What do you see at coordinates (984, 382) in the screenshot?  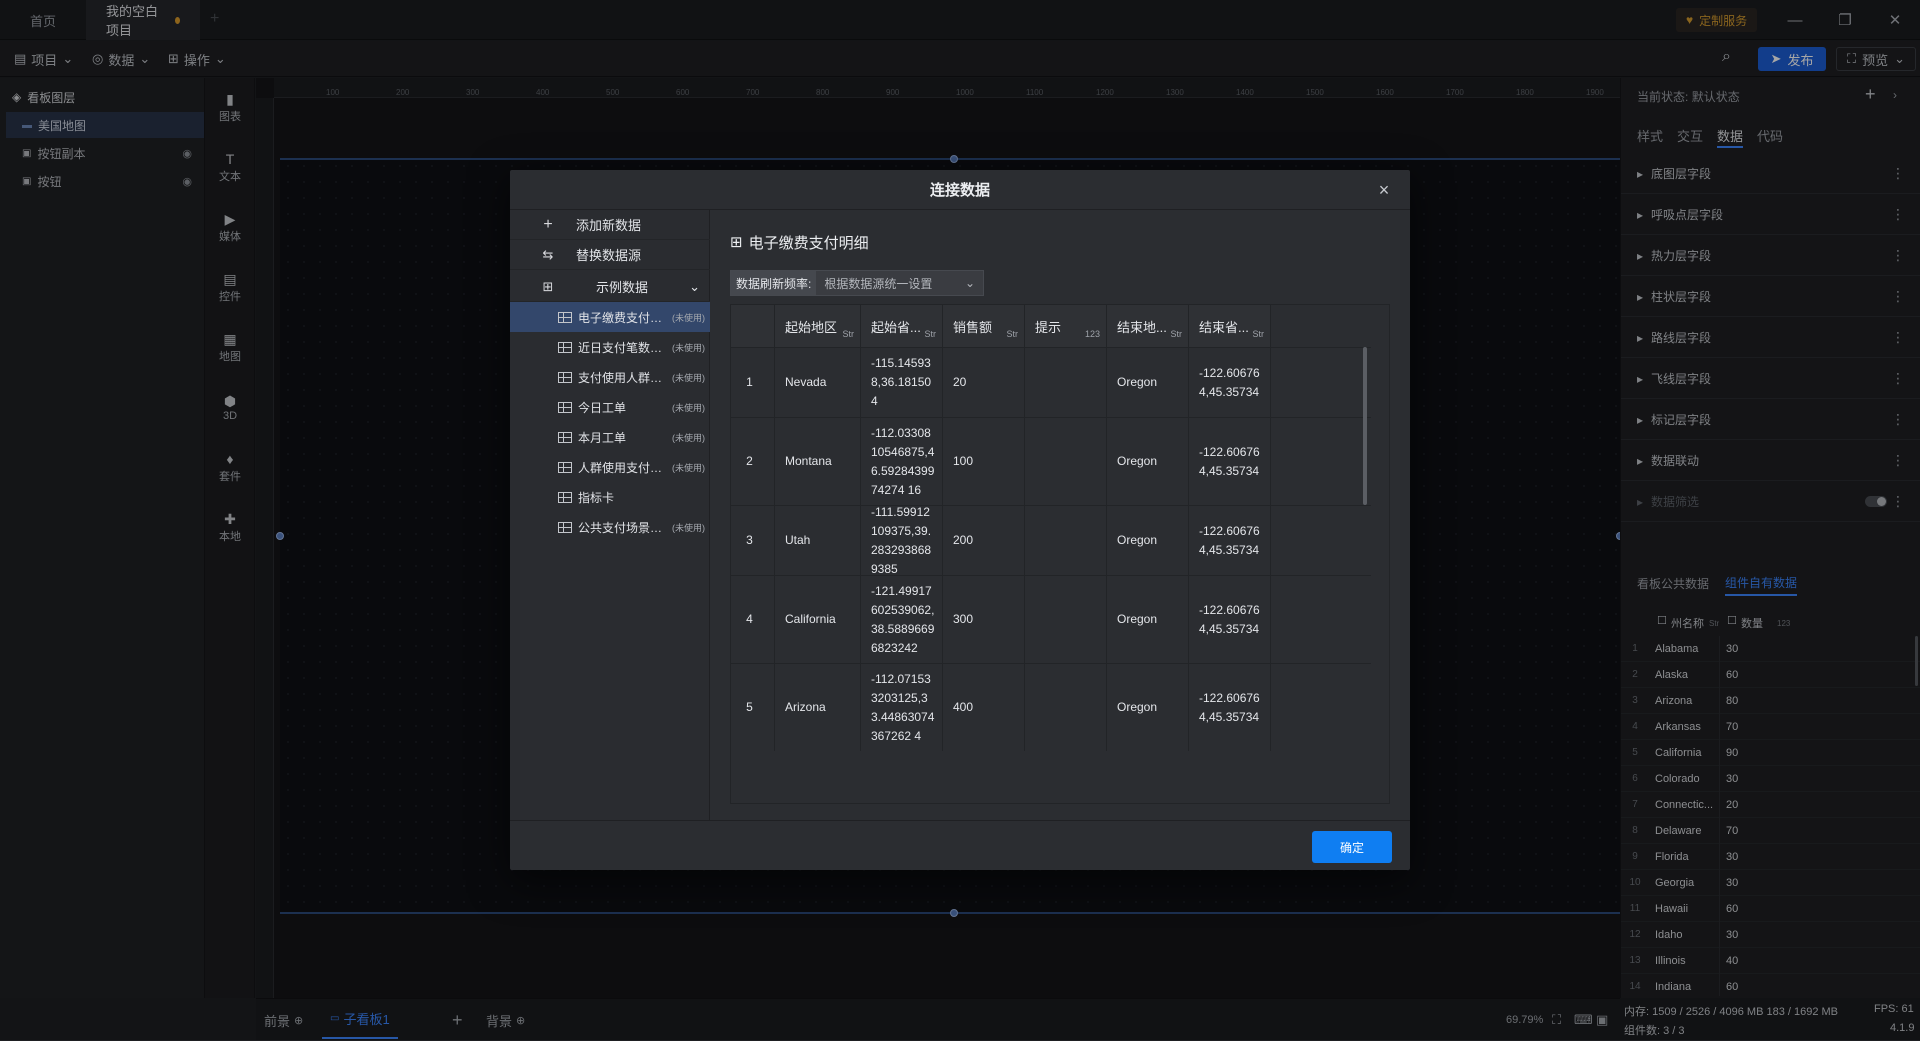 I see `table-cell: 20` at bounding box center [984, 382].